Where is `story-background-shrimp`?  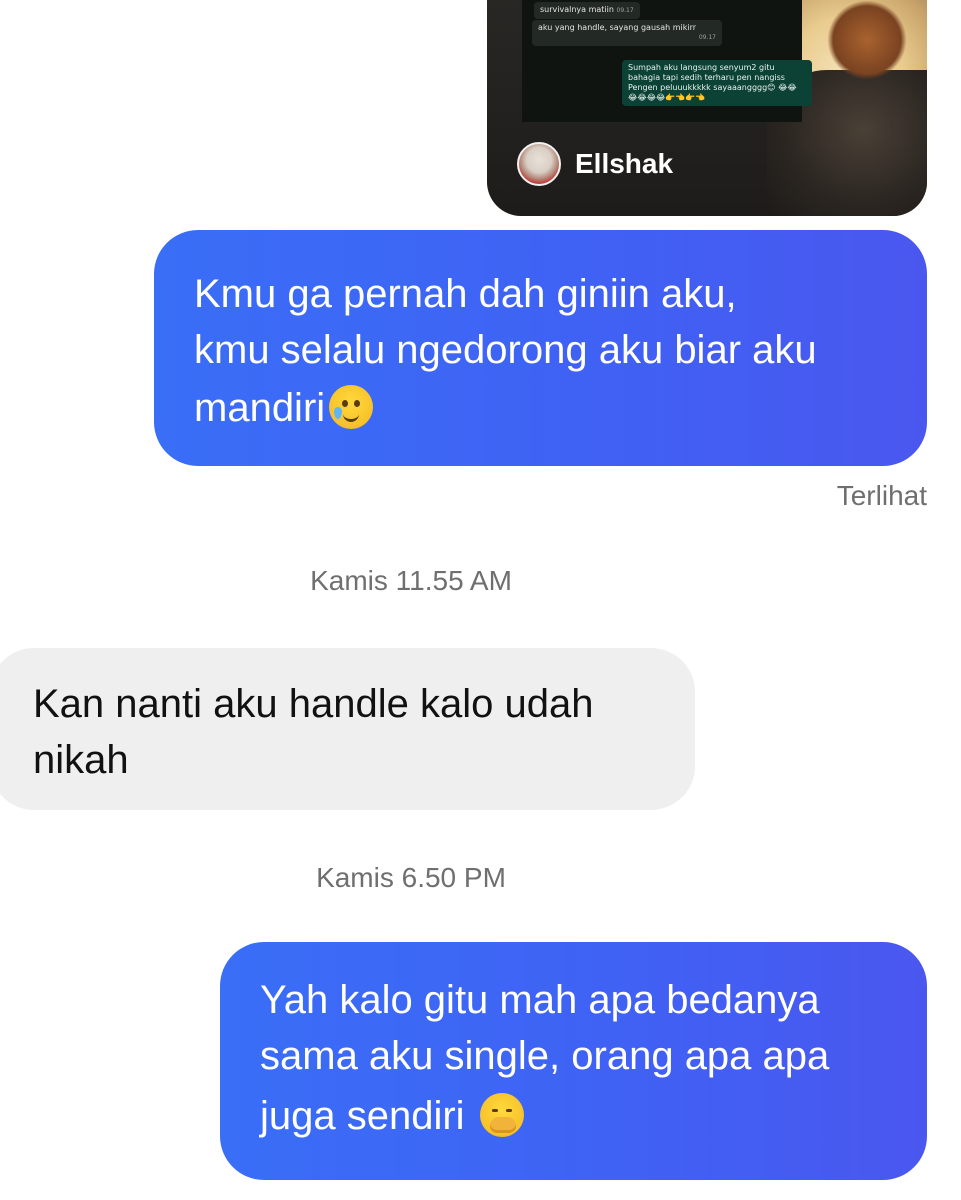
story-background-shrimp is located at coordinates (867, 40).